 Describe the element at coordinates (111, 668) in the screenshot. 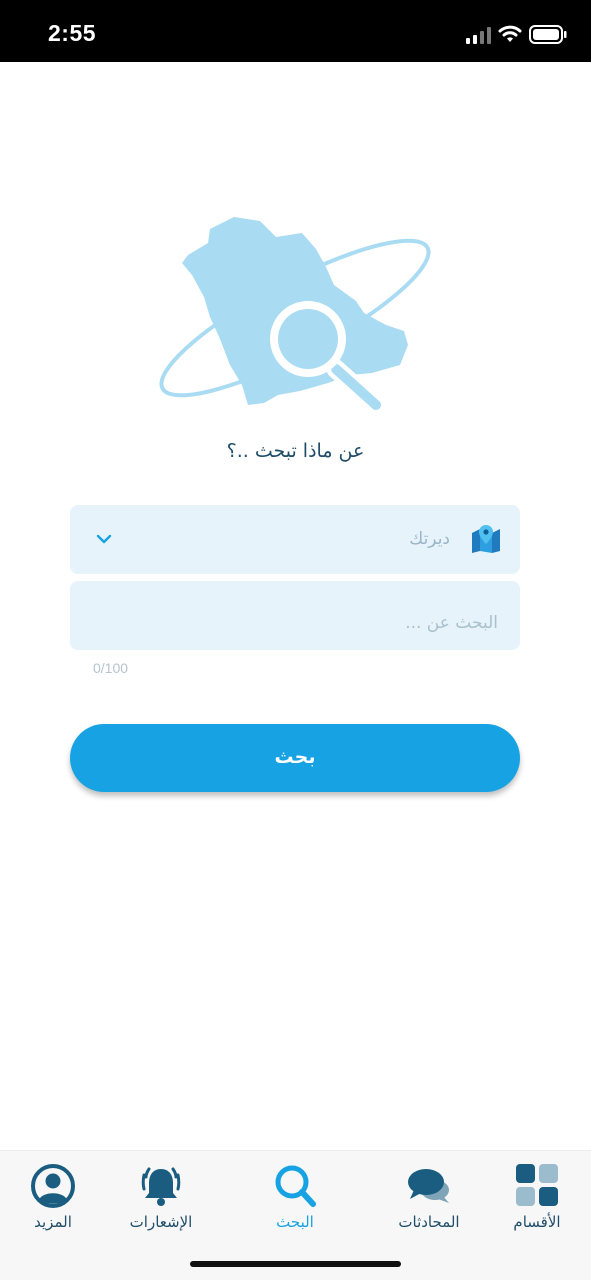

I see `character-counter: 0/100` at that location.